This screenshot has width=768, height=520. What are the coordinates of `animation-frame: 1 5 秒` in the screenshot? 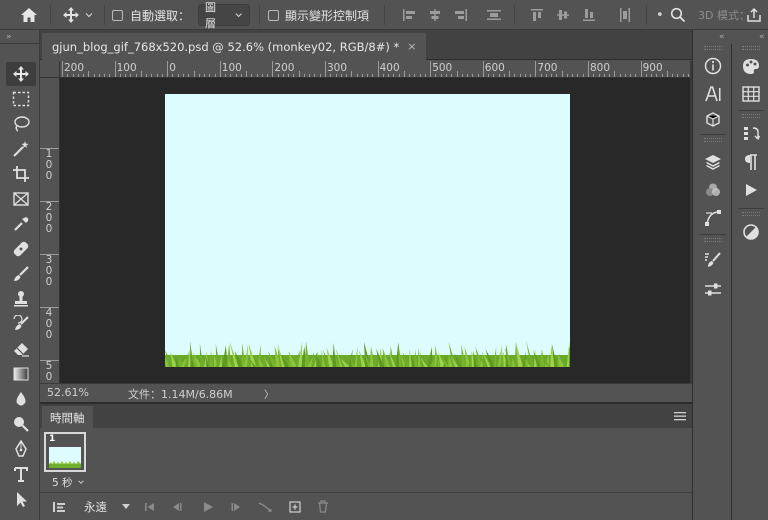 It's located at (65, 461).